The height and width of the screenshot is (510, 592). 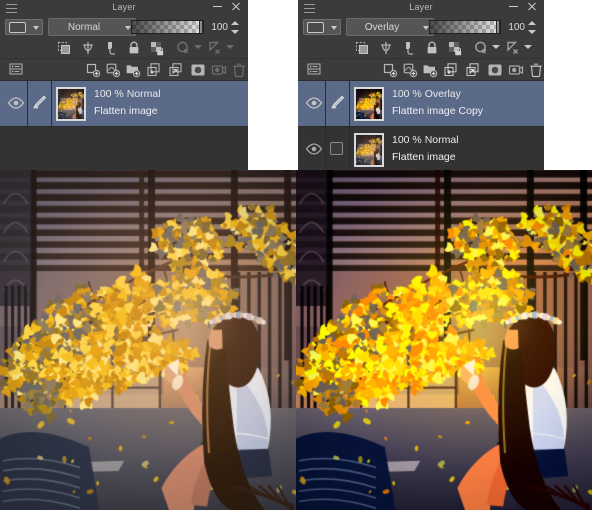 I want to click on table-row: 100 % Overlay Flatten image Copy, so click(x=421, y=104).